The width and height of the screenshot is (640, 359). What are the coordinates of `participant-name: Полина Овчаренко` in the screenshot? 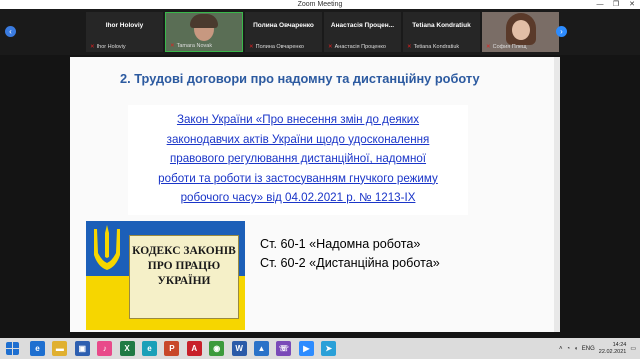 It's located at (283, 25).